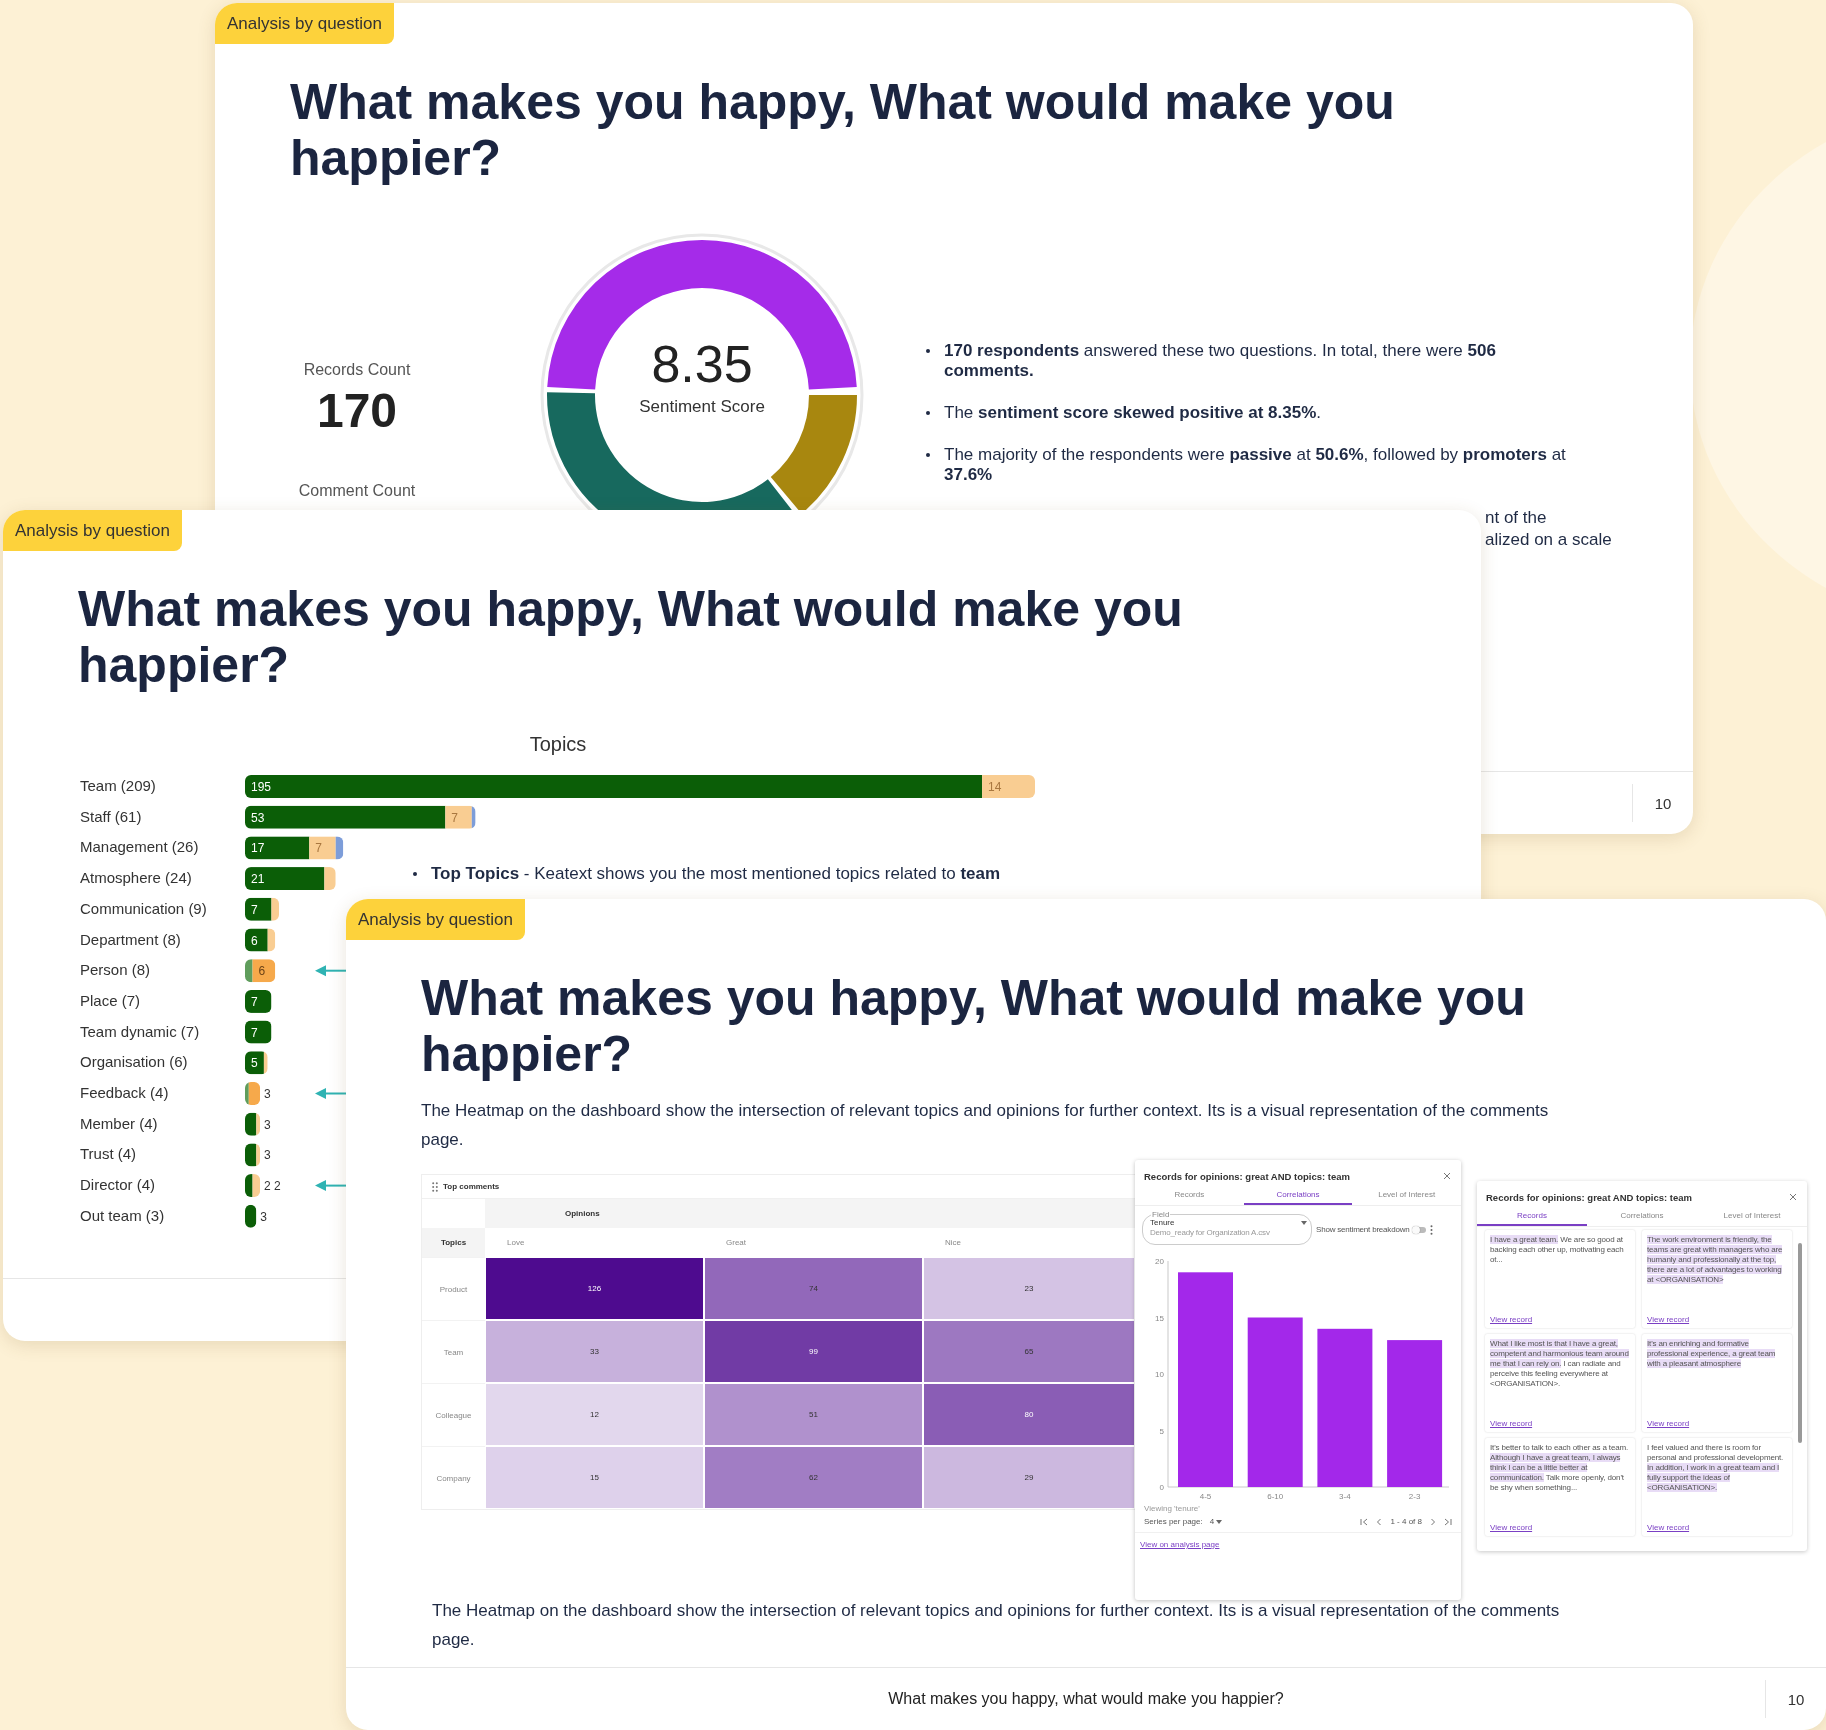 This screenshot has height=1730, width=1826. I want to click on analysis-page-link: View on analysis page, so click(1180, 1544).